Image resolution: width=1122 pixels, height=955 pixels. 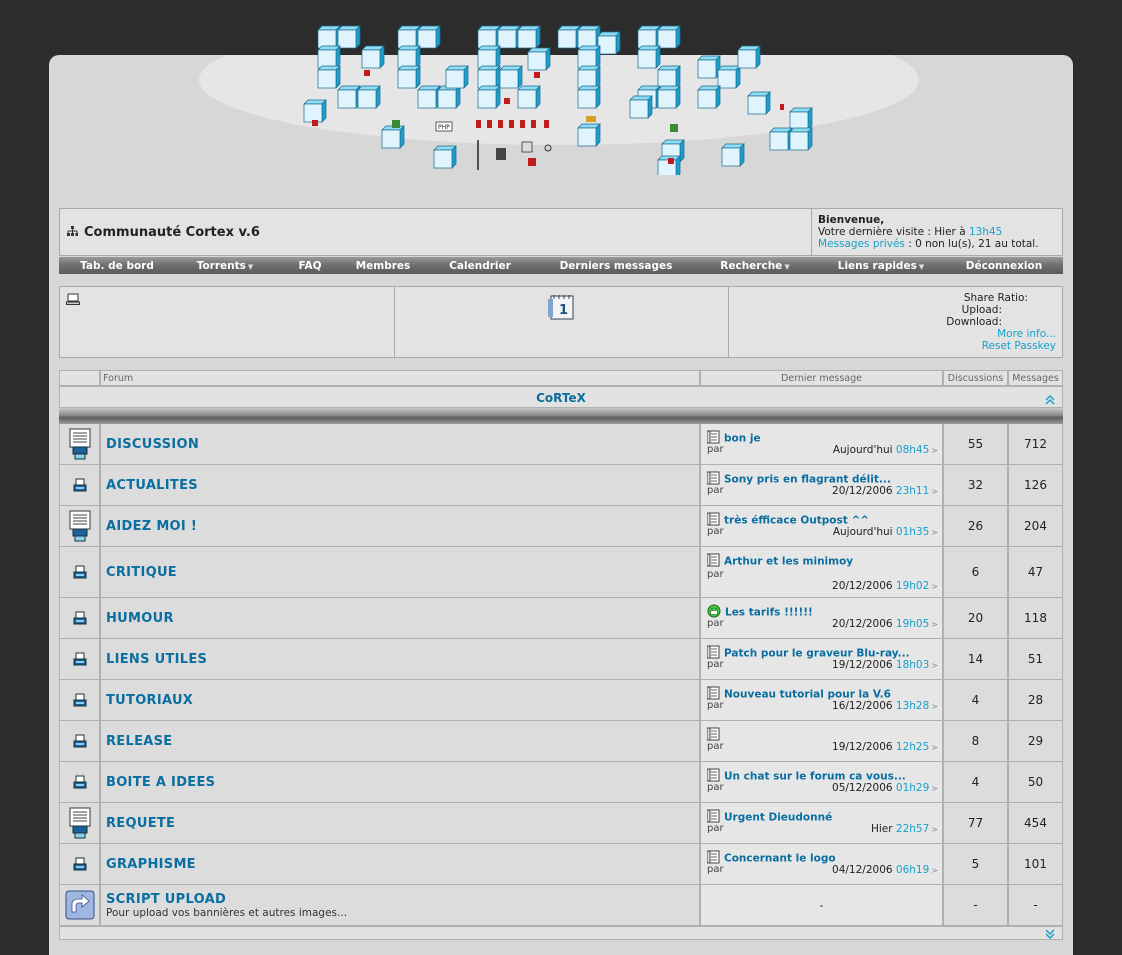 What do you see at coordinates (402, 700) in the screenshot?
I see `forum-name-link: TUTORIAUX` at bounding box center [402, 700].